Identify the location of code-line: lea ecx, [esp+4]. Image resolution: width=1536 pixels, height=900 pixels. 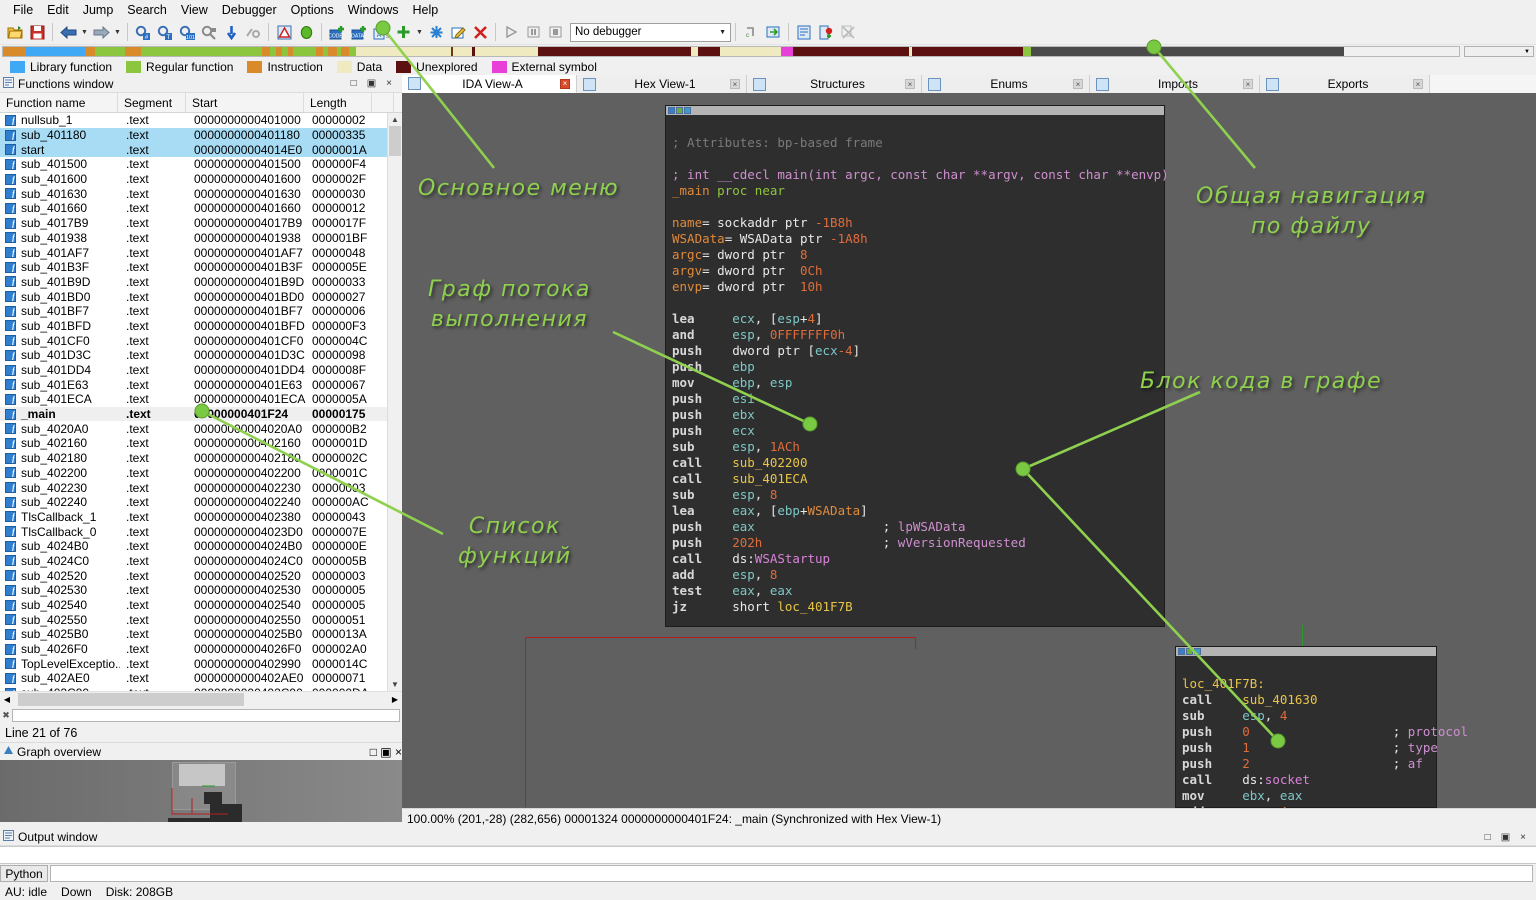
(916, 319).